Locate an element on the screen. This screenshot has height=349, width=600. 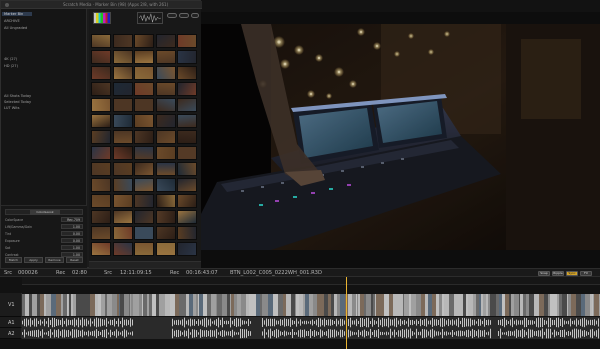
reset-button: Reset is located at coordinates (74, 260).